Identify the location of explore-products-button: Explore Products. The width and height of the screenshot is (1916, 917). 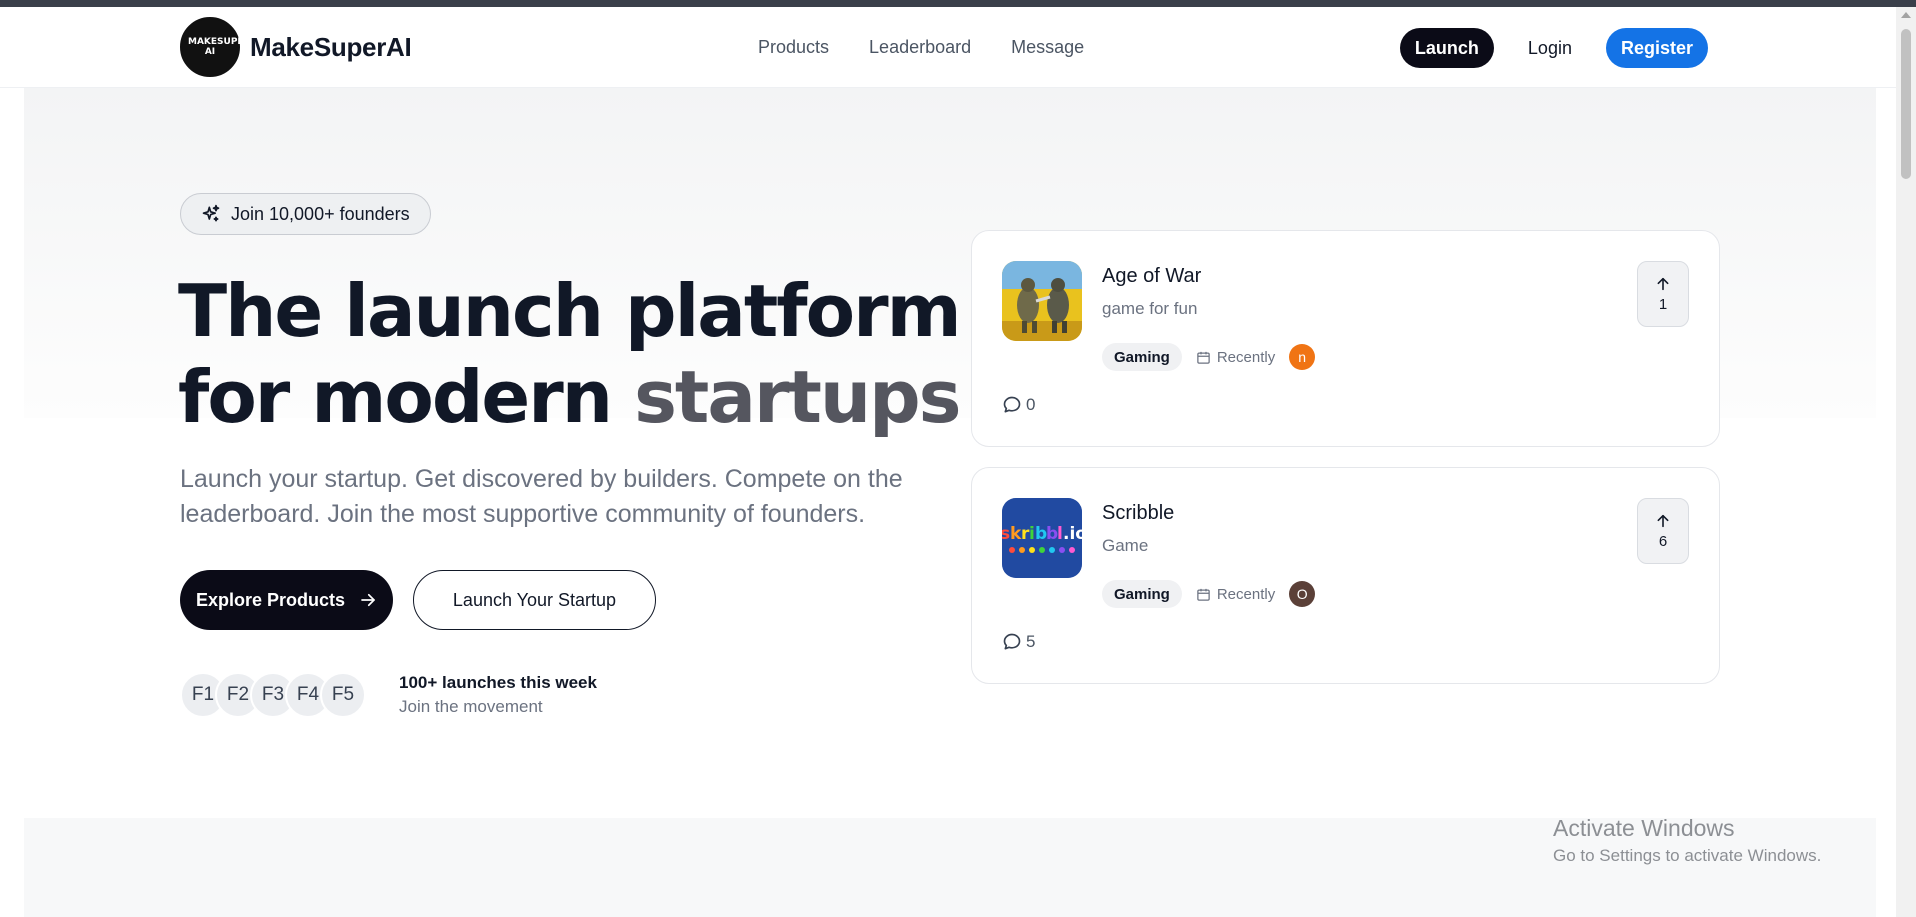
(286, 600).